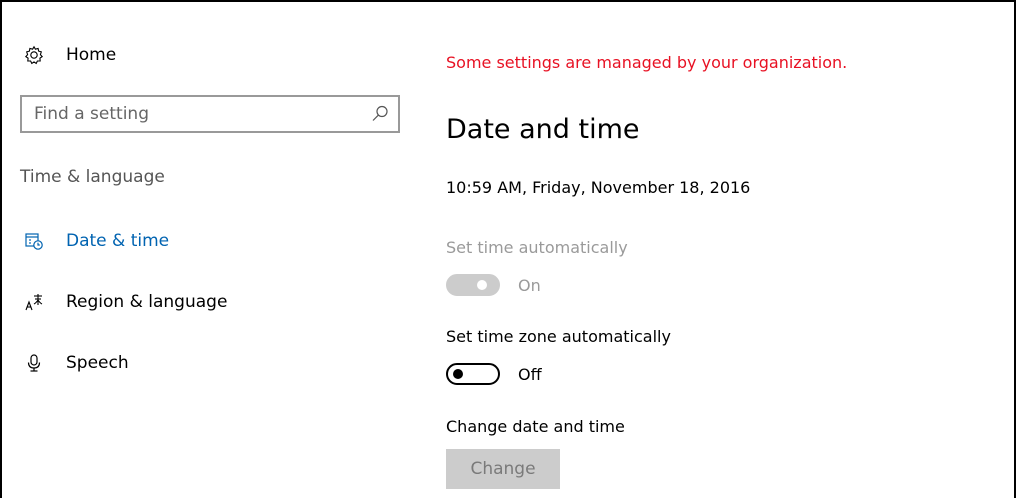 The height and width of the screenshot is (500, 1016). I want to click on sidebar-item-speech: Speech, so click(76, 363).